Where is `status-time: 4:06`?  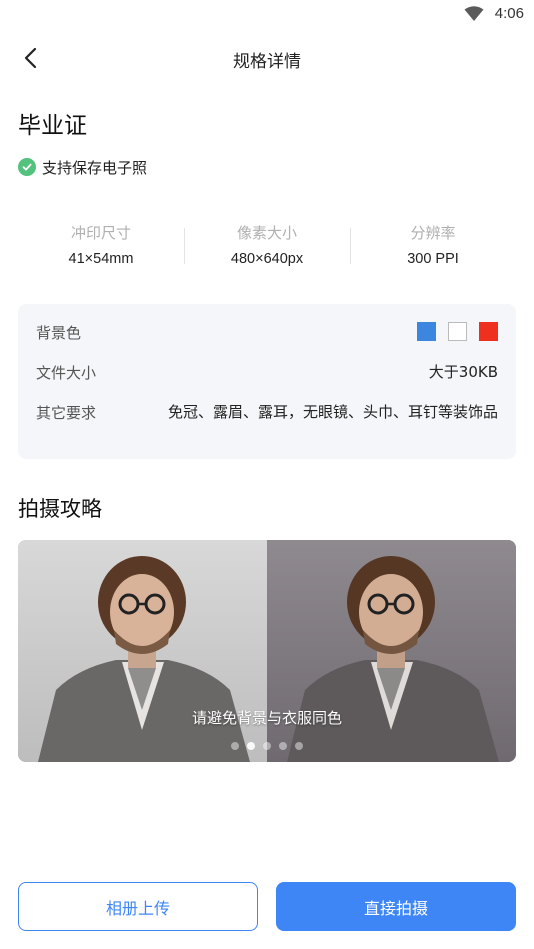 status-time: 4:06 is located at coordinates (509, 13).